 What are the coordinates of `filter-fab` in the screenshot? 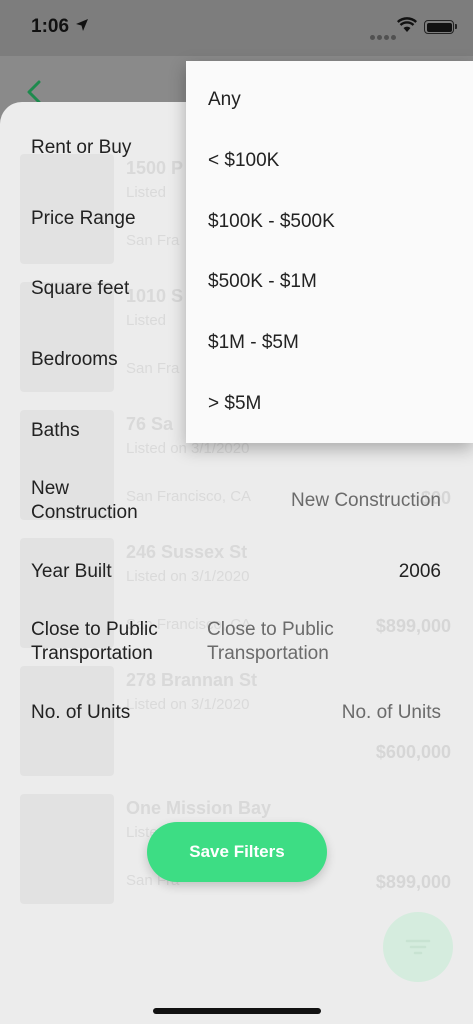 It's located at (418, 947).